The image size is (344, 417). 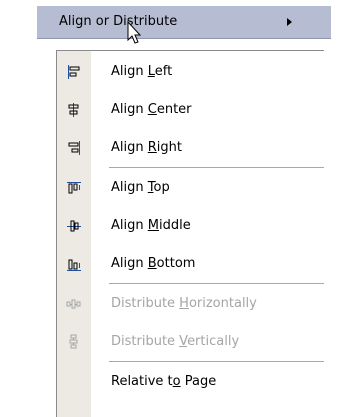 I want to click on mouse-cursor-icon, so click(x=134, y=32).